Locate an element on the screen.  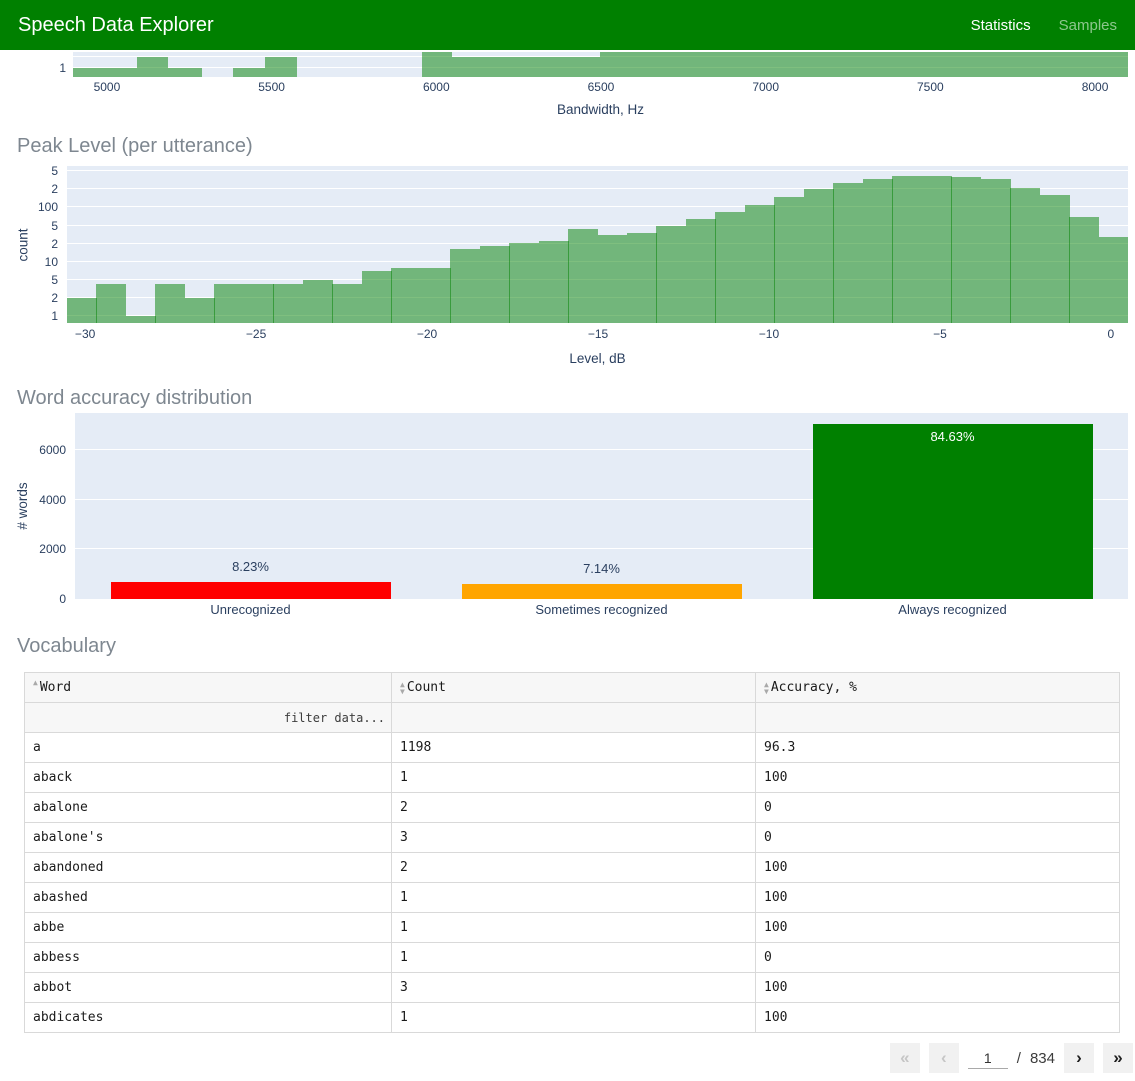
bar-percent-label: 84.63% is located at coordinates (952, 436).